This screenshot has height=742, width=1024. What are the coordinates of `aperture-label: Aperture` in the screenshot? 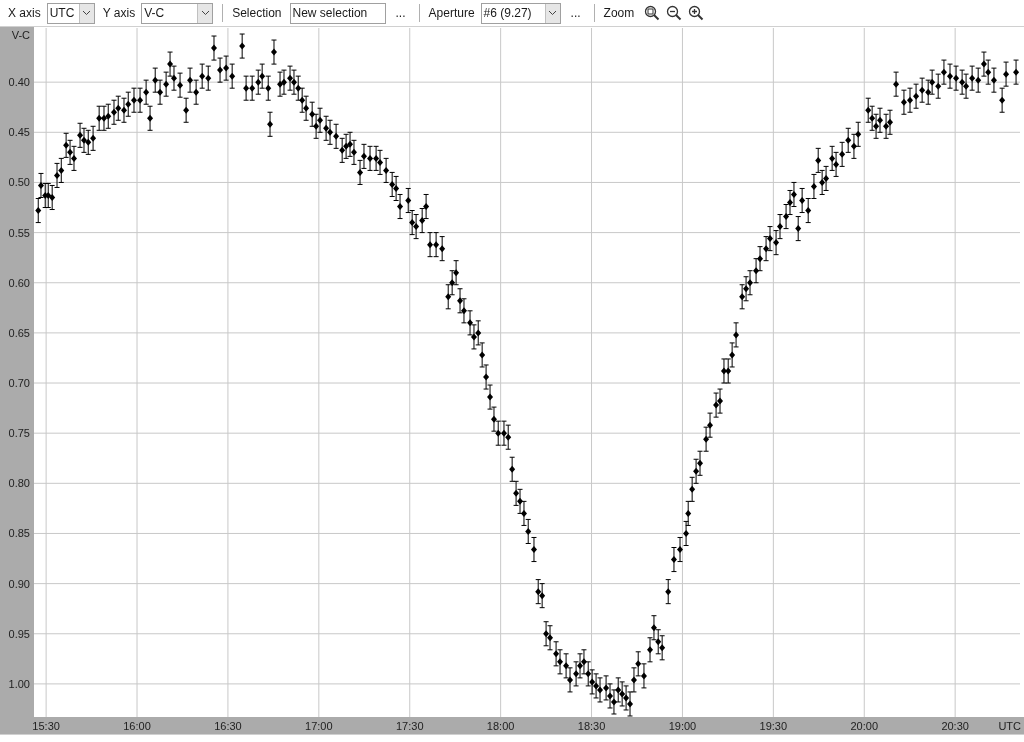 It's located at (451, 13).